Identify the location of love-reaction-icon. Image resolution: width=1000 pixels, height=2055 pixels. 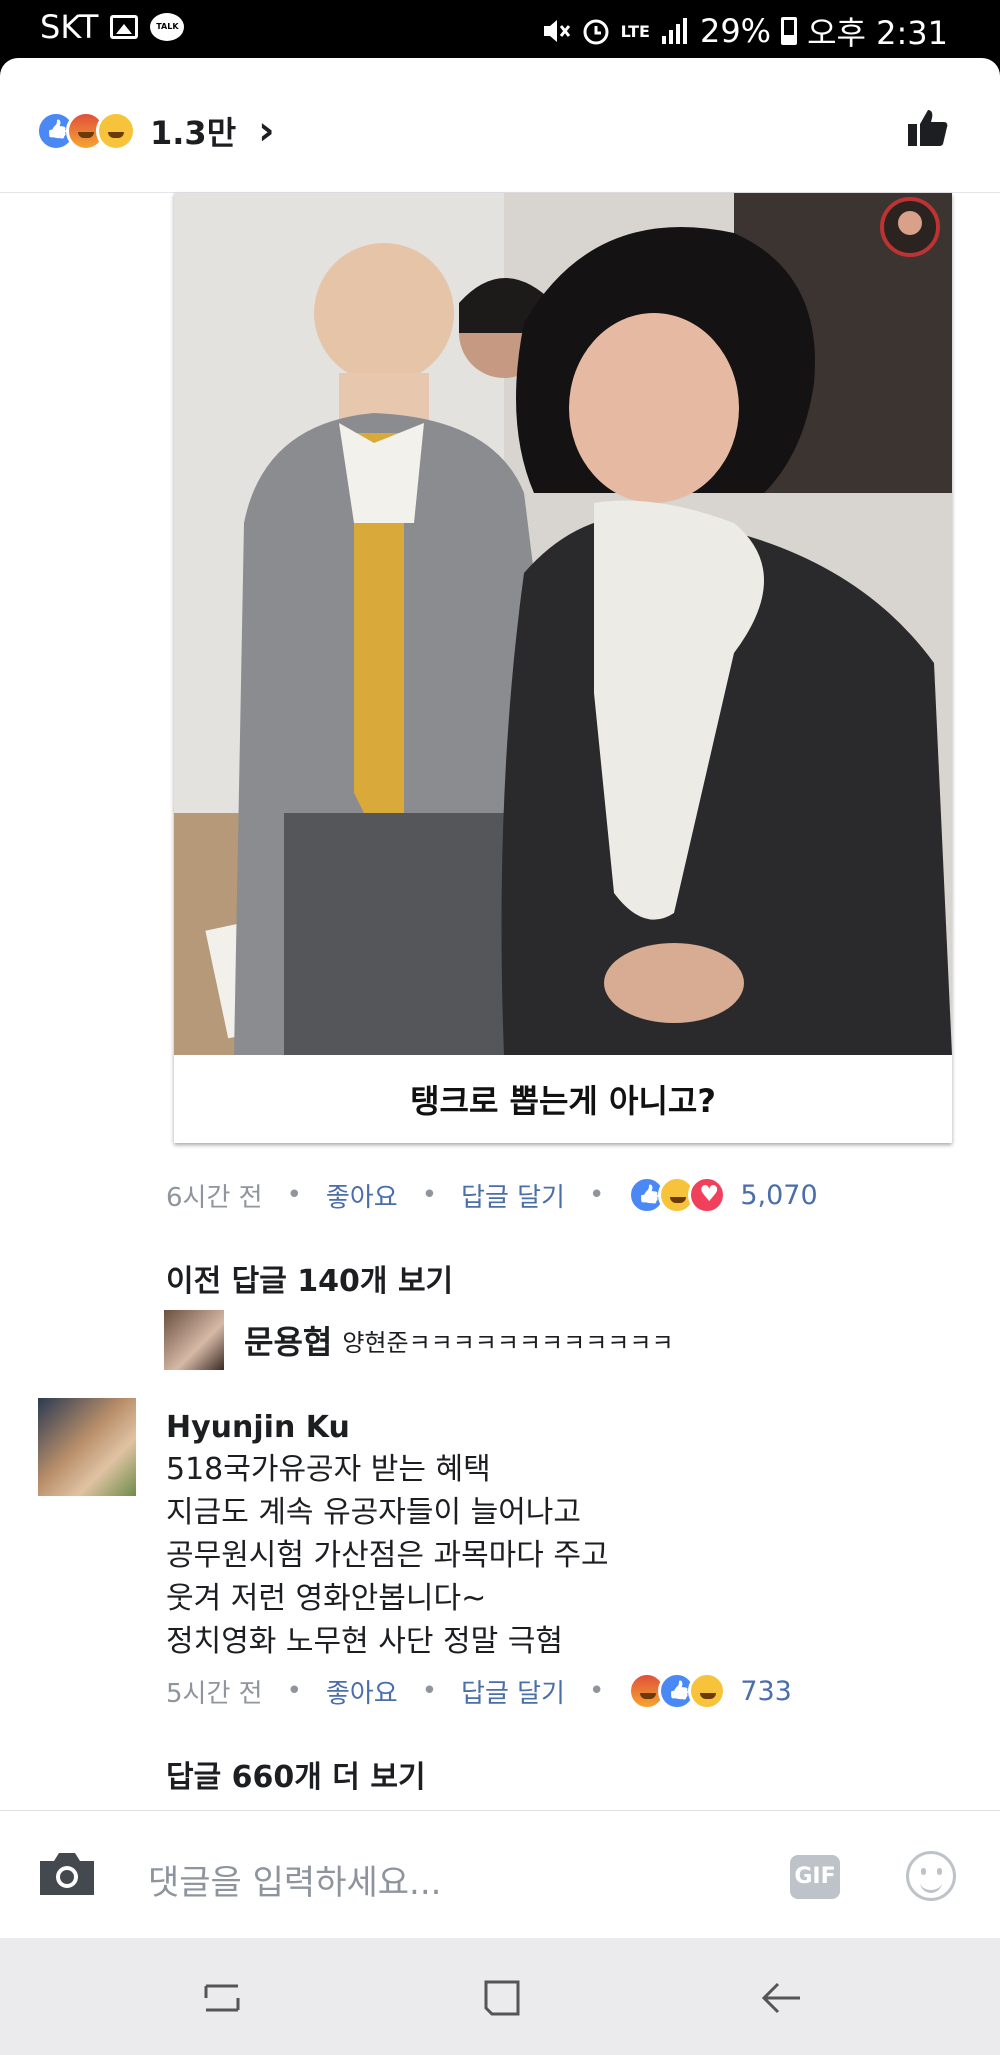
(707, 1195).